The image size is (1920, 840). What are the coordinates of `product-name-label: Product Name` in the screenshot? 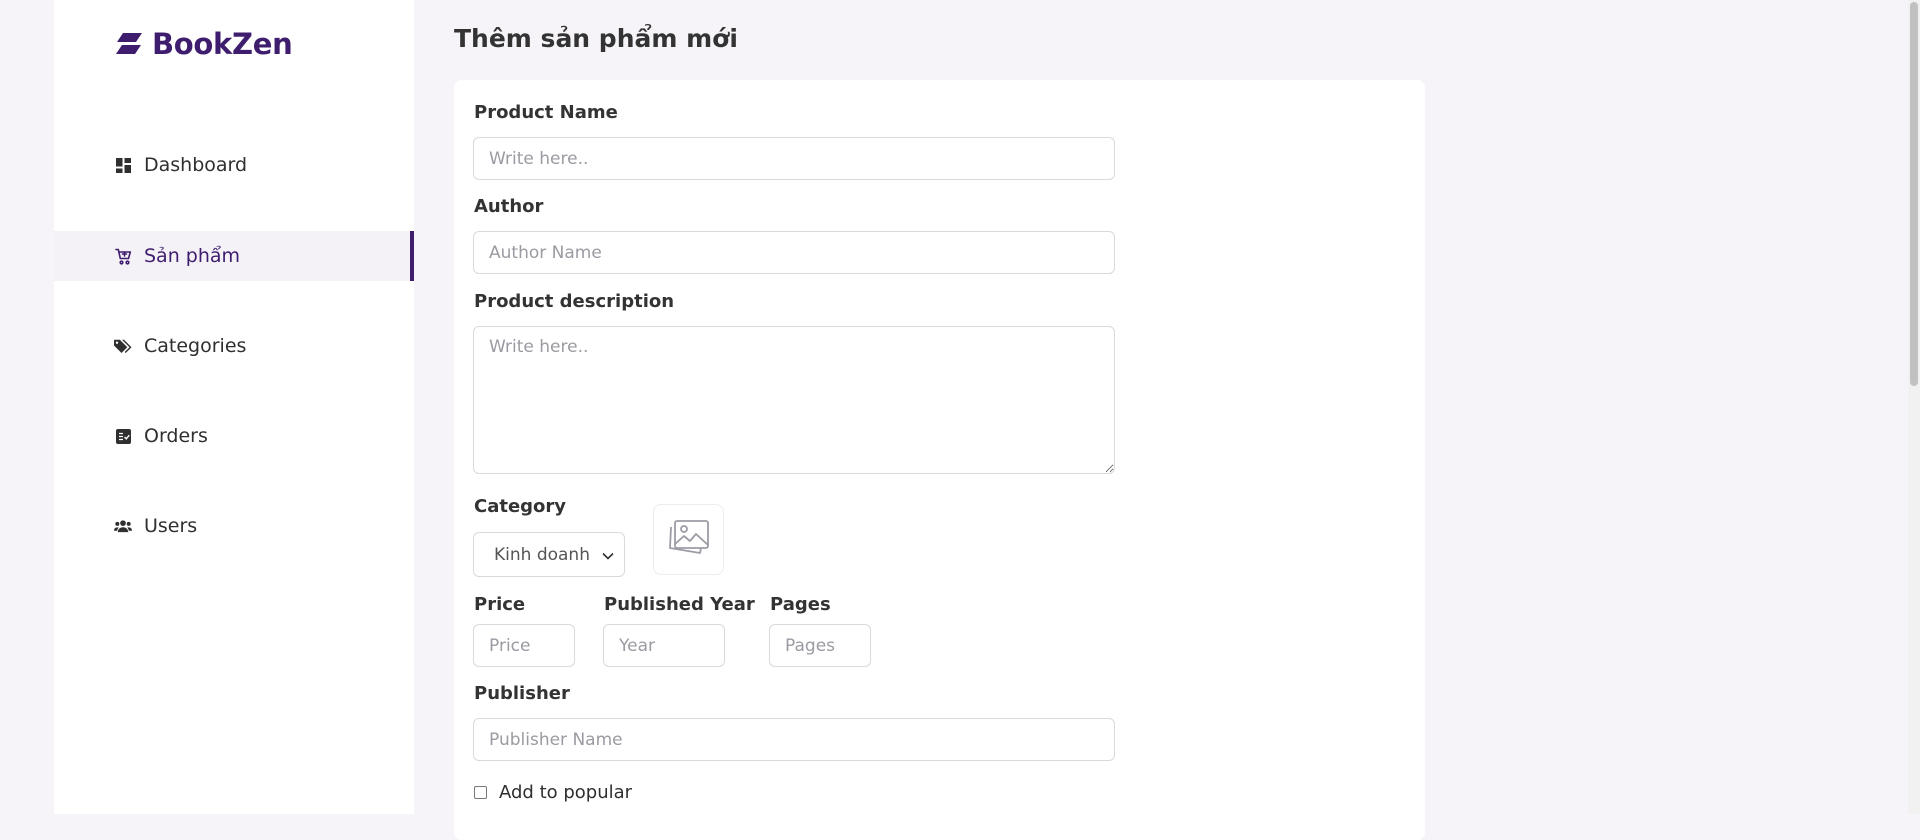 It's located at (546, 112).